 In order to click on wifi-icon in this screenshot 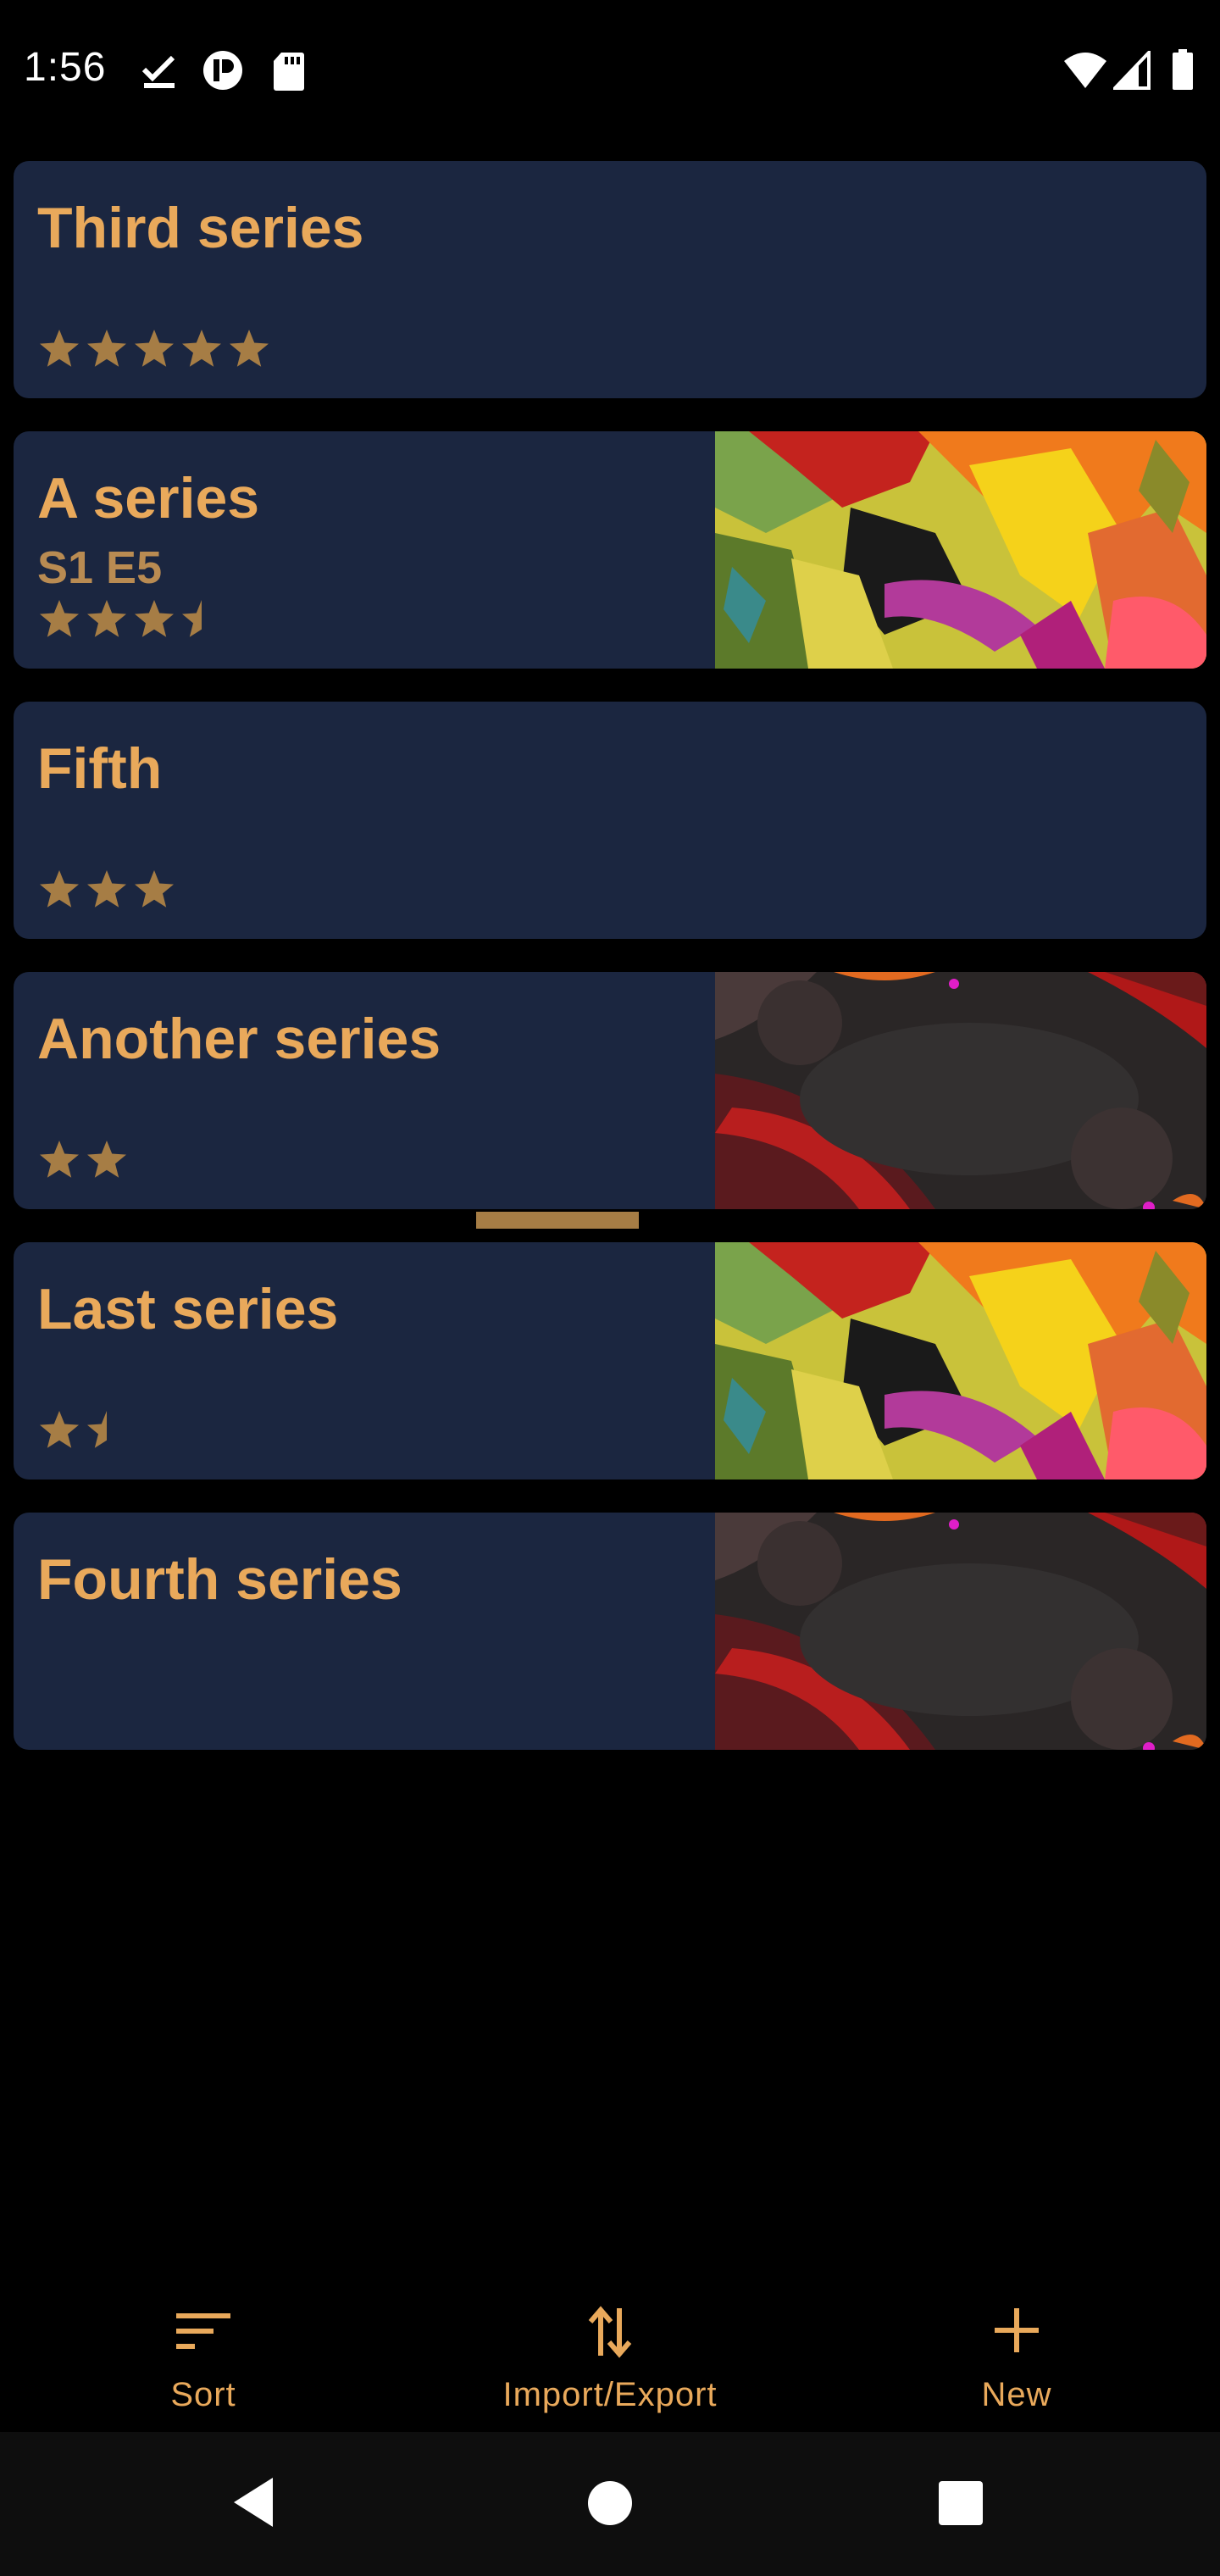, I will do `click(1085, 70)`.